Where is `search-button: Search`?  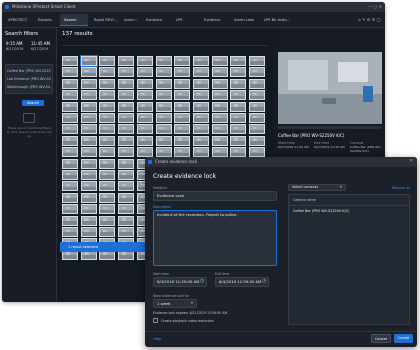 search-button: Search is located at coordinates (33, 103).